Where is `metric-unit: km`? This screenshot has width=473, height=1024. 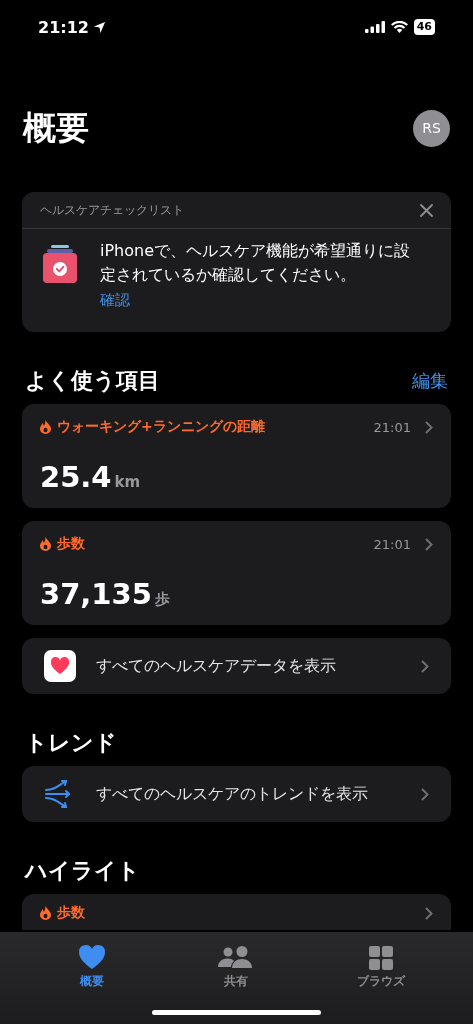 metric-unit: km is located at coordinates (127, 482).